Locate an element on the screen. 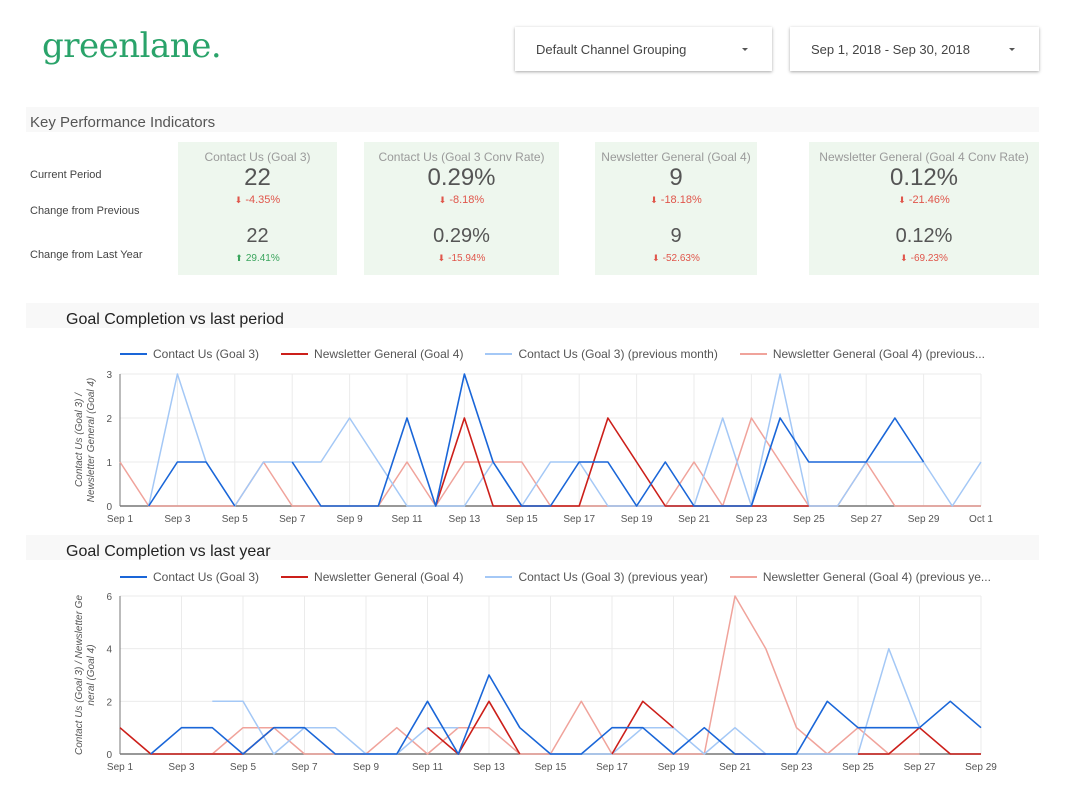  kpi-card-title: Contact Us (Goal 3) is located at coordinates (257, 157).